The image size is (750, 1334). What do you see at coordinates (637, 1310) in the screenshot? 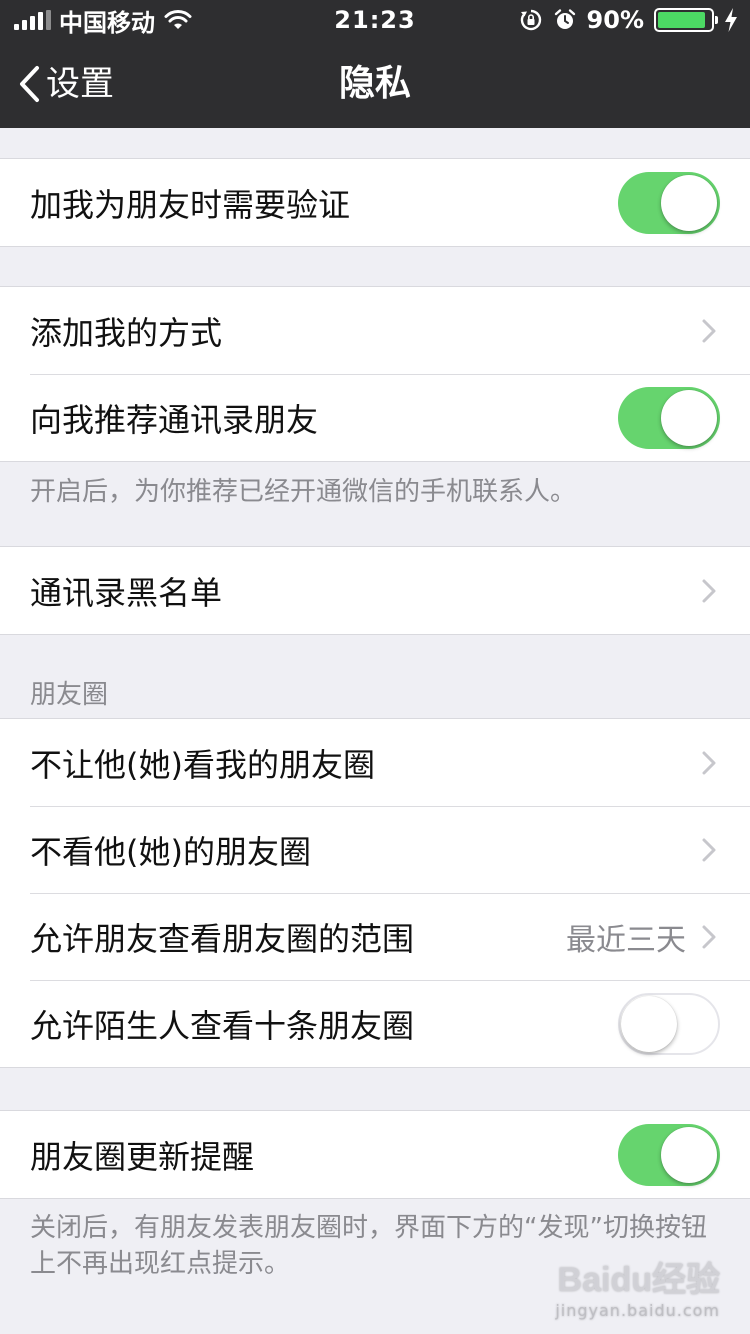
I see `watermark-url: jingyan.baidu.com` at bounding box center [637, 1310].